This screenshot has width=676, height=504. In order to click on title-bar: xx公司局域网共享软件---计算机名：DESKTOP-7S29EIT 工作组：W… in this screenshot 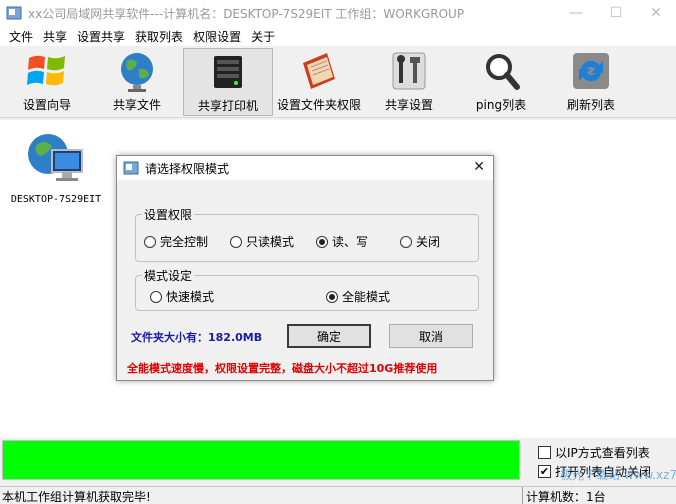, I will do `click(338, 13)`.